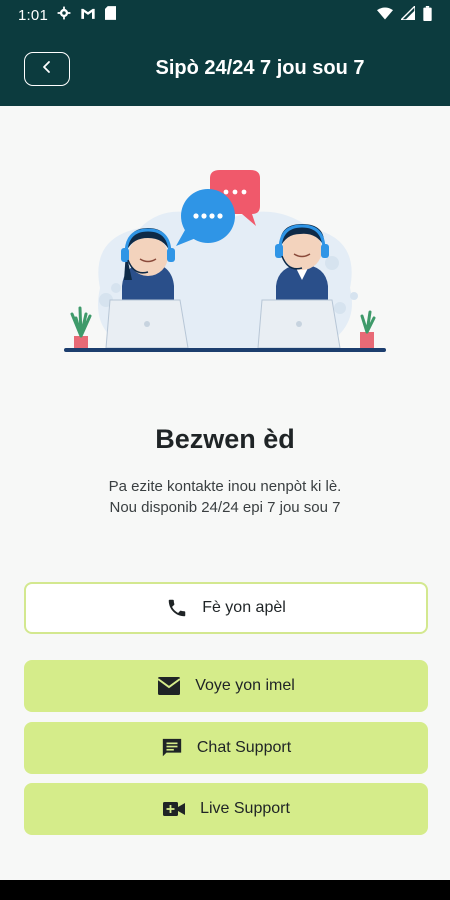  I want to click on call-button: Fè yon apèl, so click(226, 608).